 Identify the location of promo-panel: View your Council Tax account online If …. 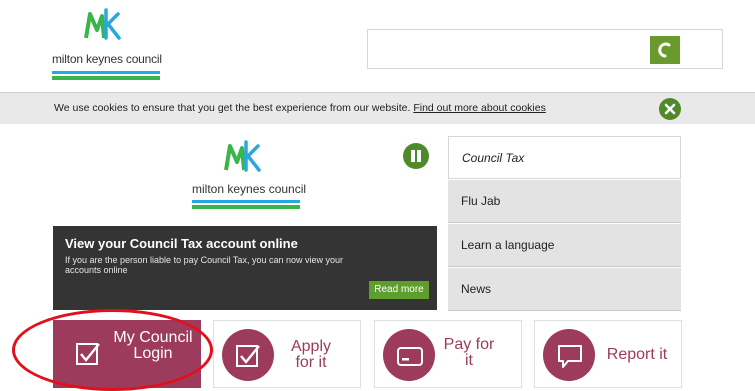
(245, 268).